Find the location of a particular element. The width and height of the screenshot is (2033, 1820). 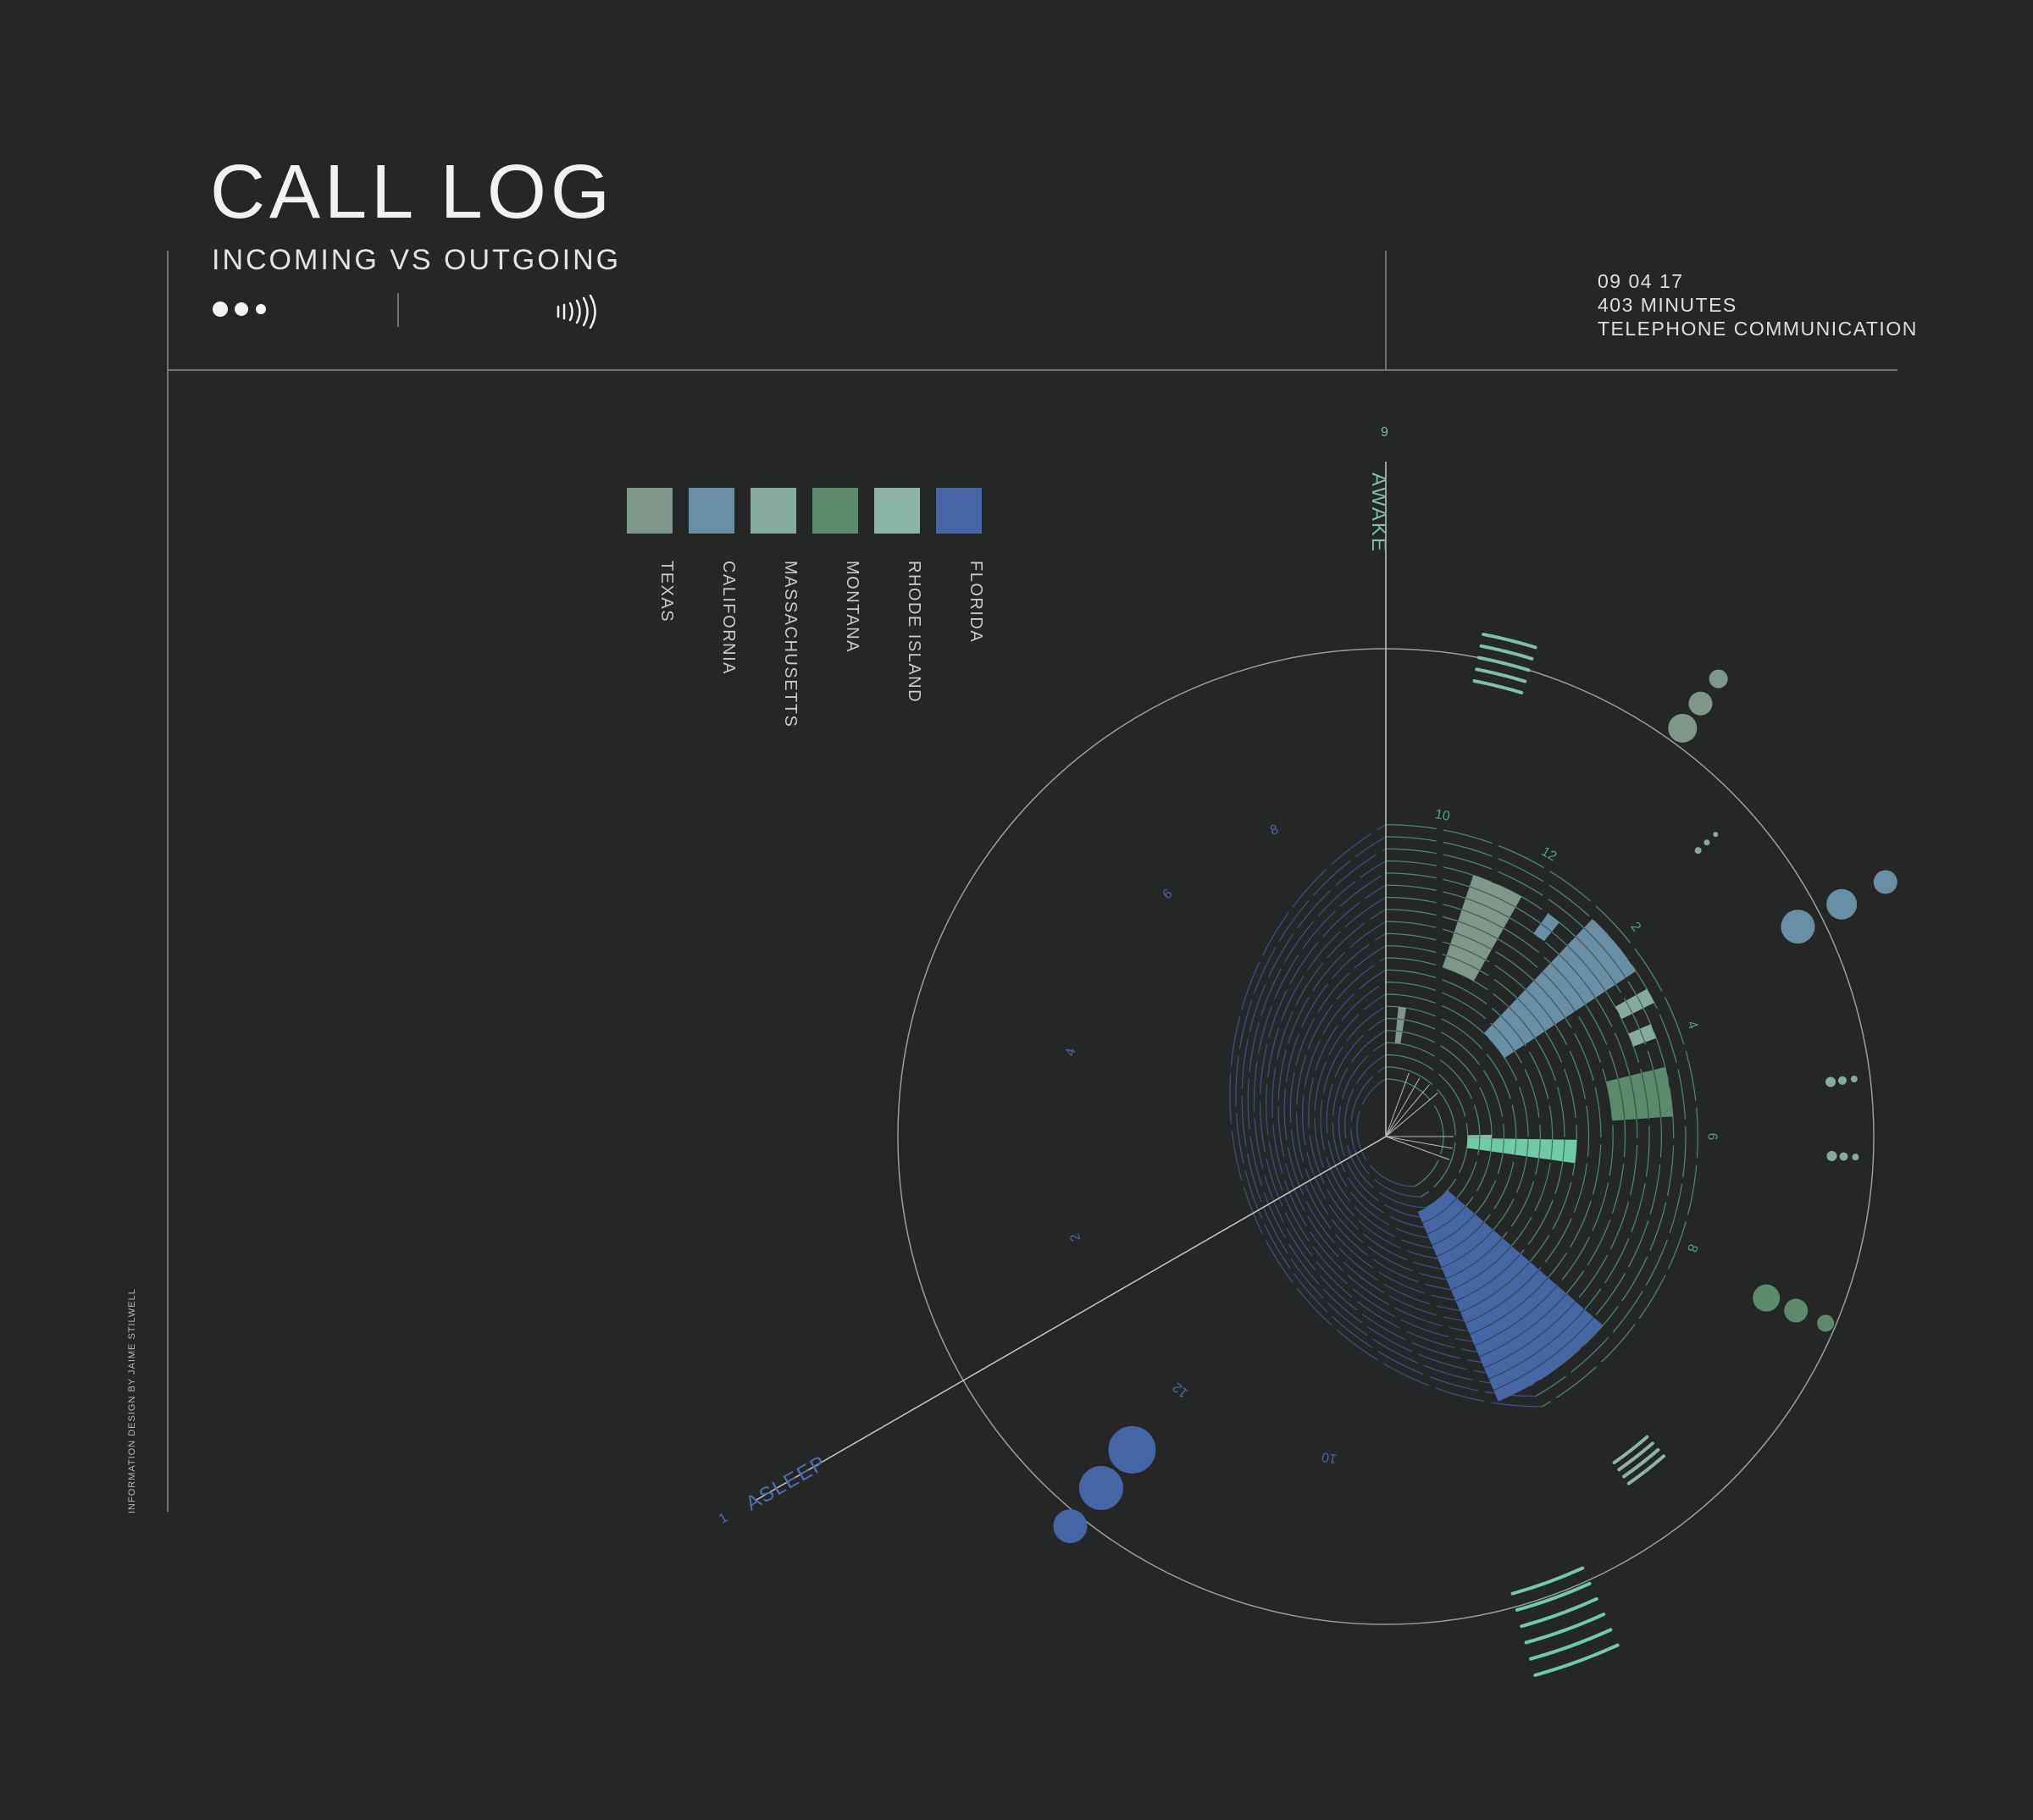

legend-label-montana: MONTANA is located at coordinates (852, 608).